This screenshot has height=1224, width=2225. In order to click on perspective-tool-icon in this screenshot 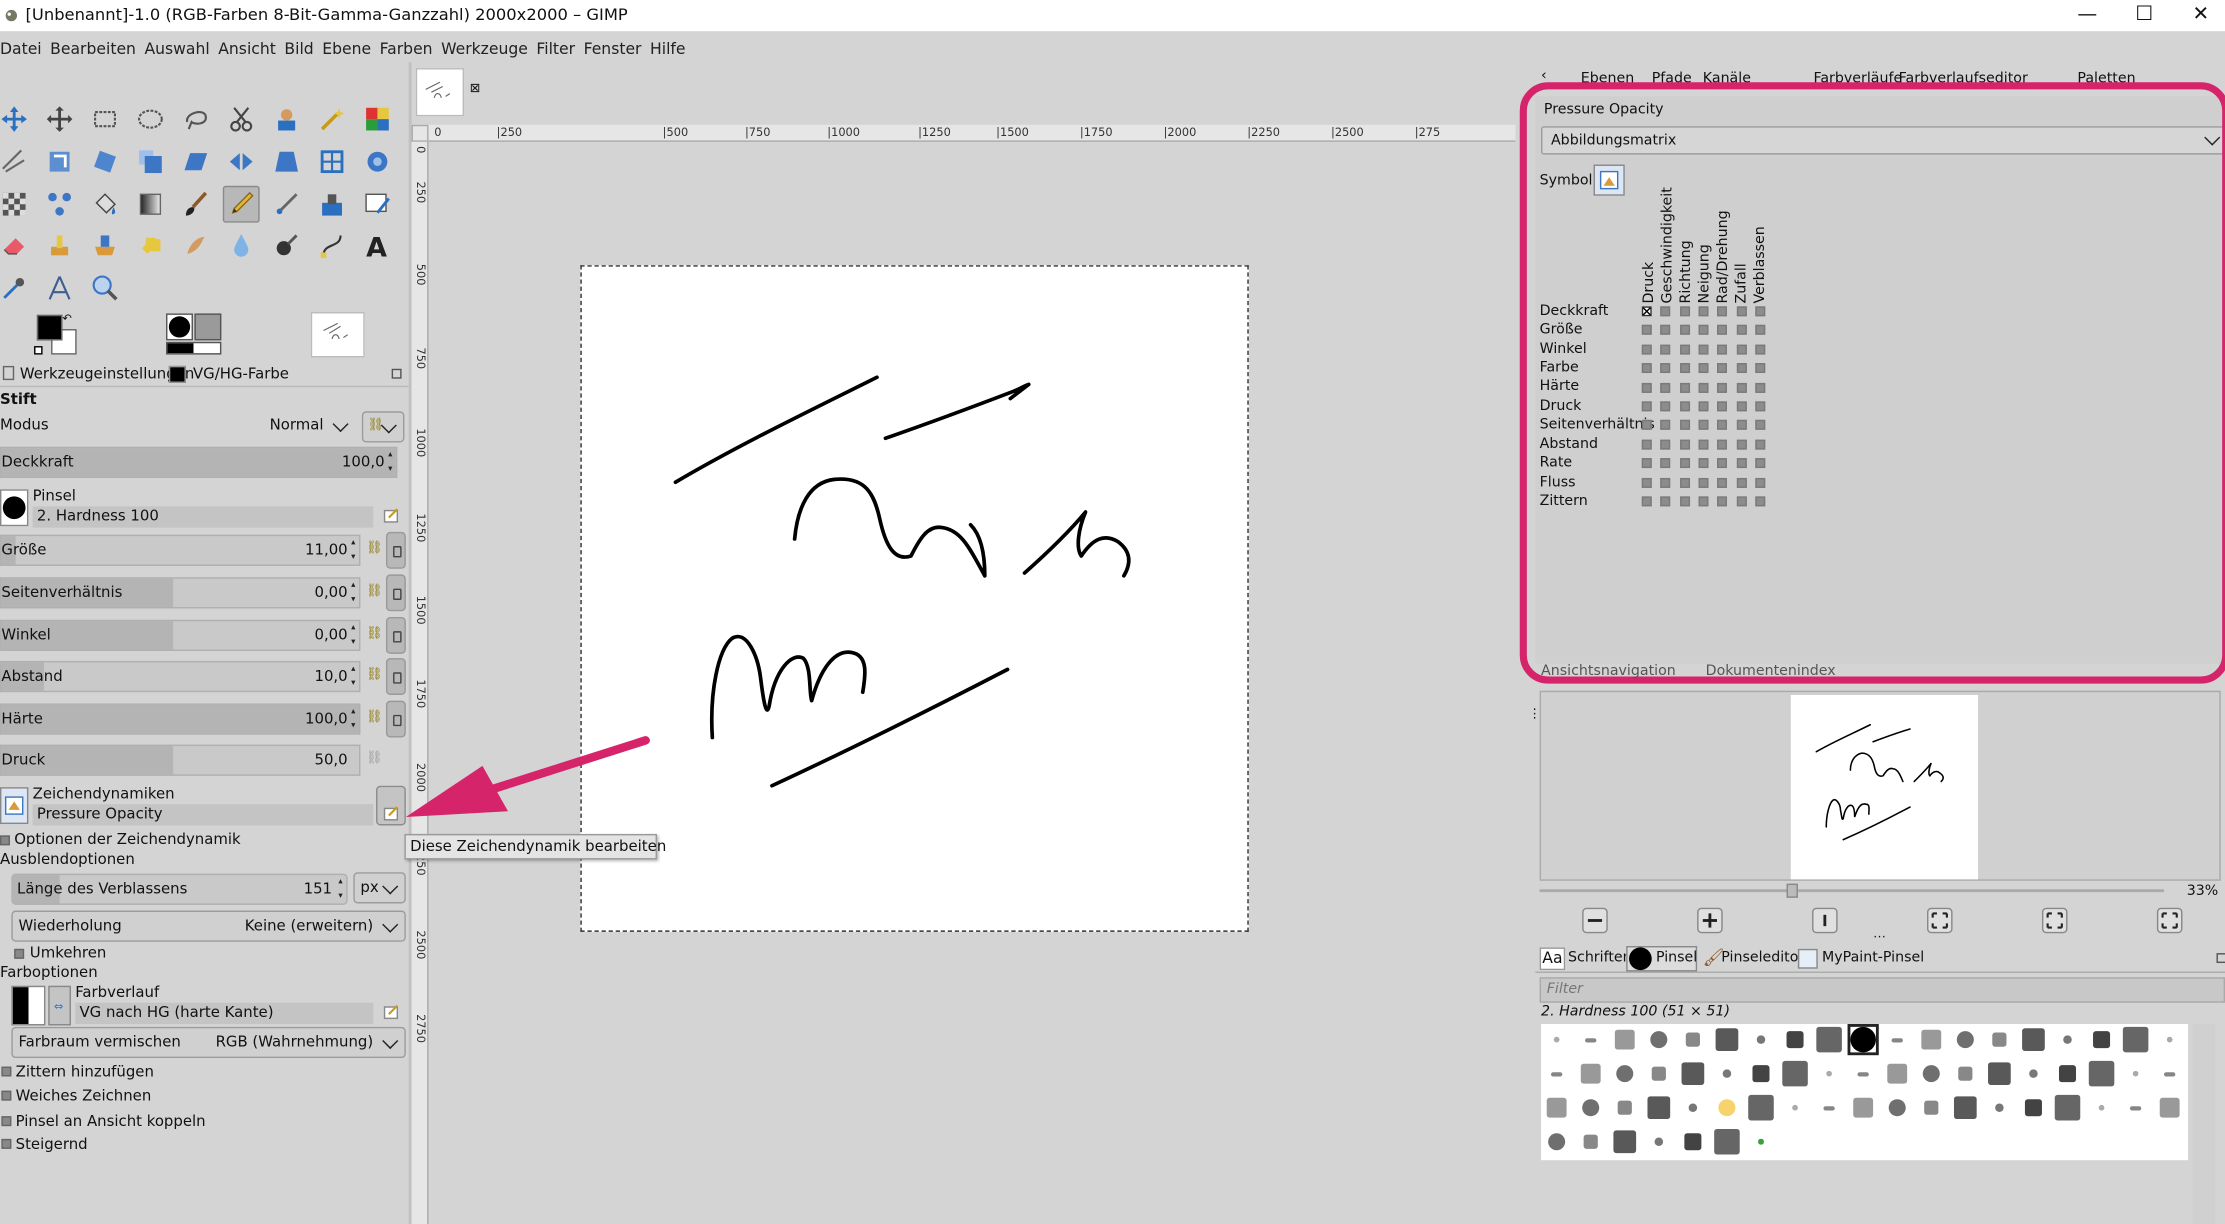, I will do `click(286, 161)`.